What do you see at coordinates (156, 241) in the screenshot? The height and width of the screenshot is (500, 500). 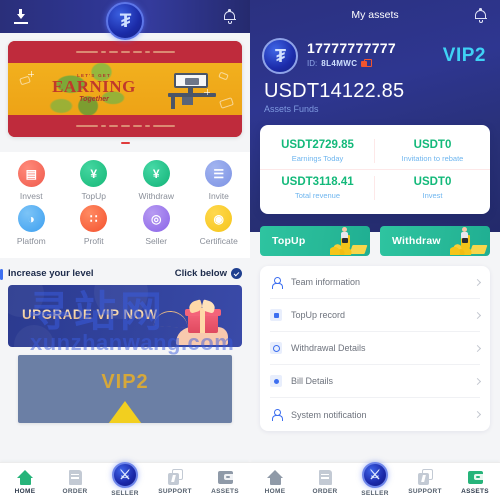 I see `grid-item-label: Seller` at bounding box center [156, 241].